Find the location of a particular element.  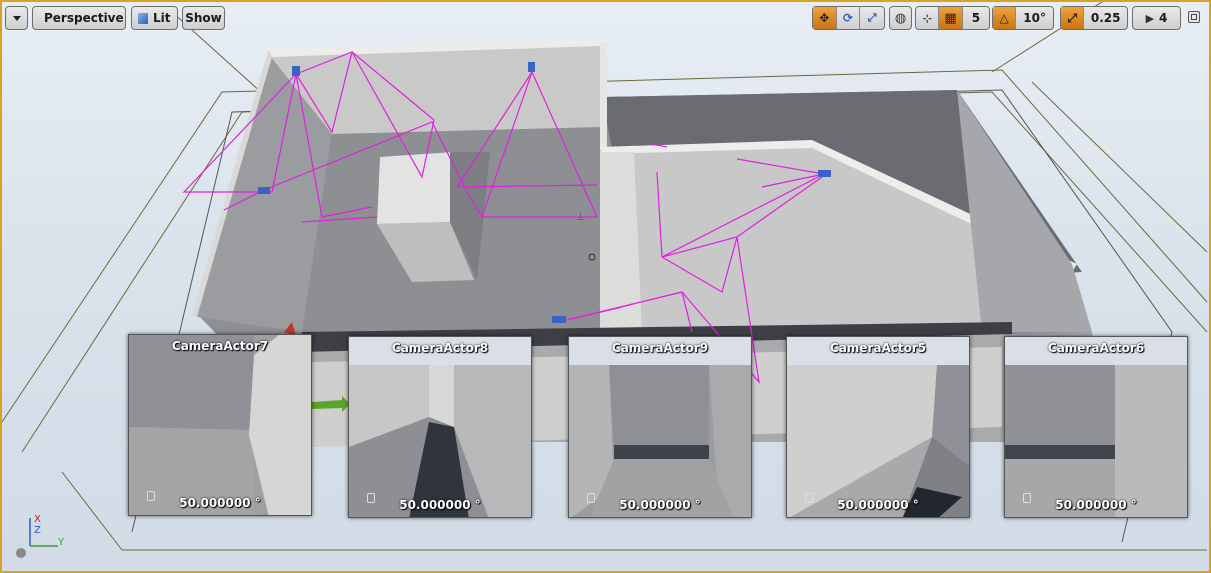

lighting-mode-label: Lit is located at coordinates (162, 18).